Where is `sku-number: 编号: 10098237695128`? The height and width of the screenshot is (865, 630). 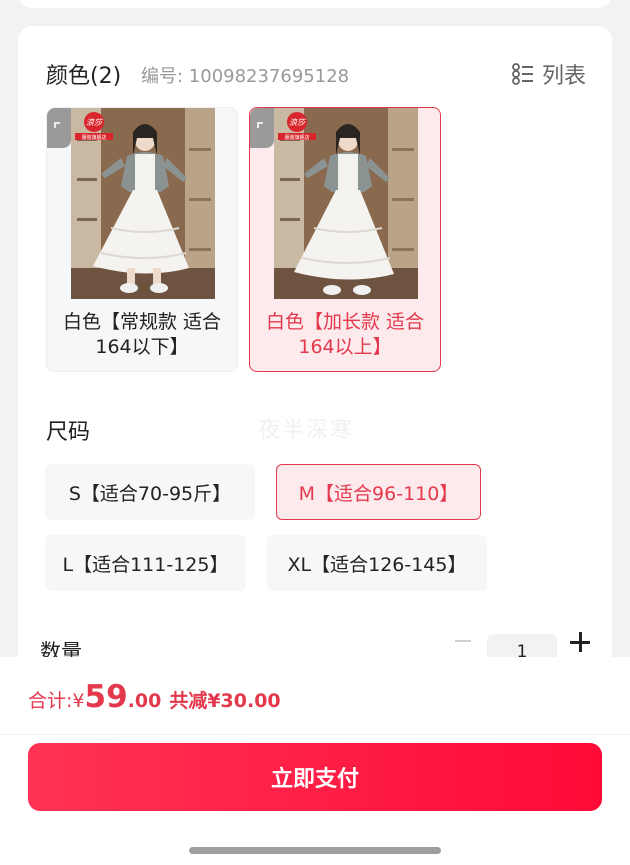 sku-number: 编号: 10098237695128 is located at coordinates (245, 76).